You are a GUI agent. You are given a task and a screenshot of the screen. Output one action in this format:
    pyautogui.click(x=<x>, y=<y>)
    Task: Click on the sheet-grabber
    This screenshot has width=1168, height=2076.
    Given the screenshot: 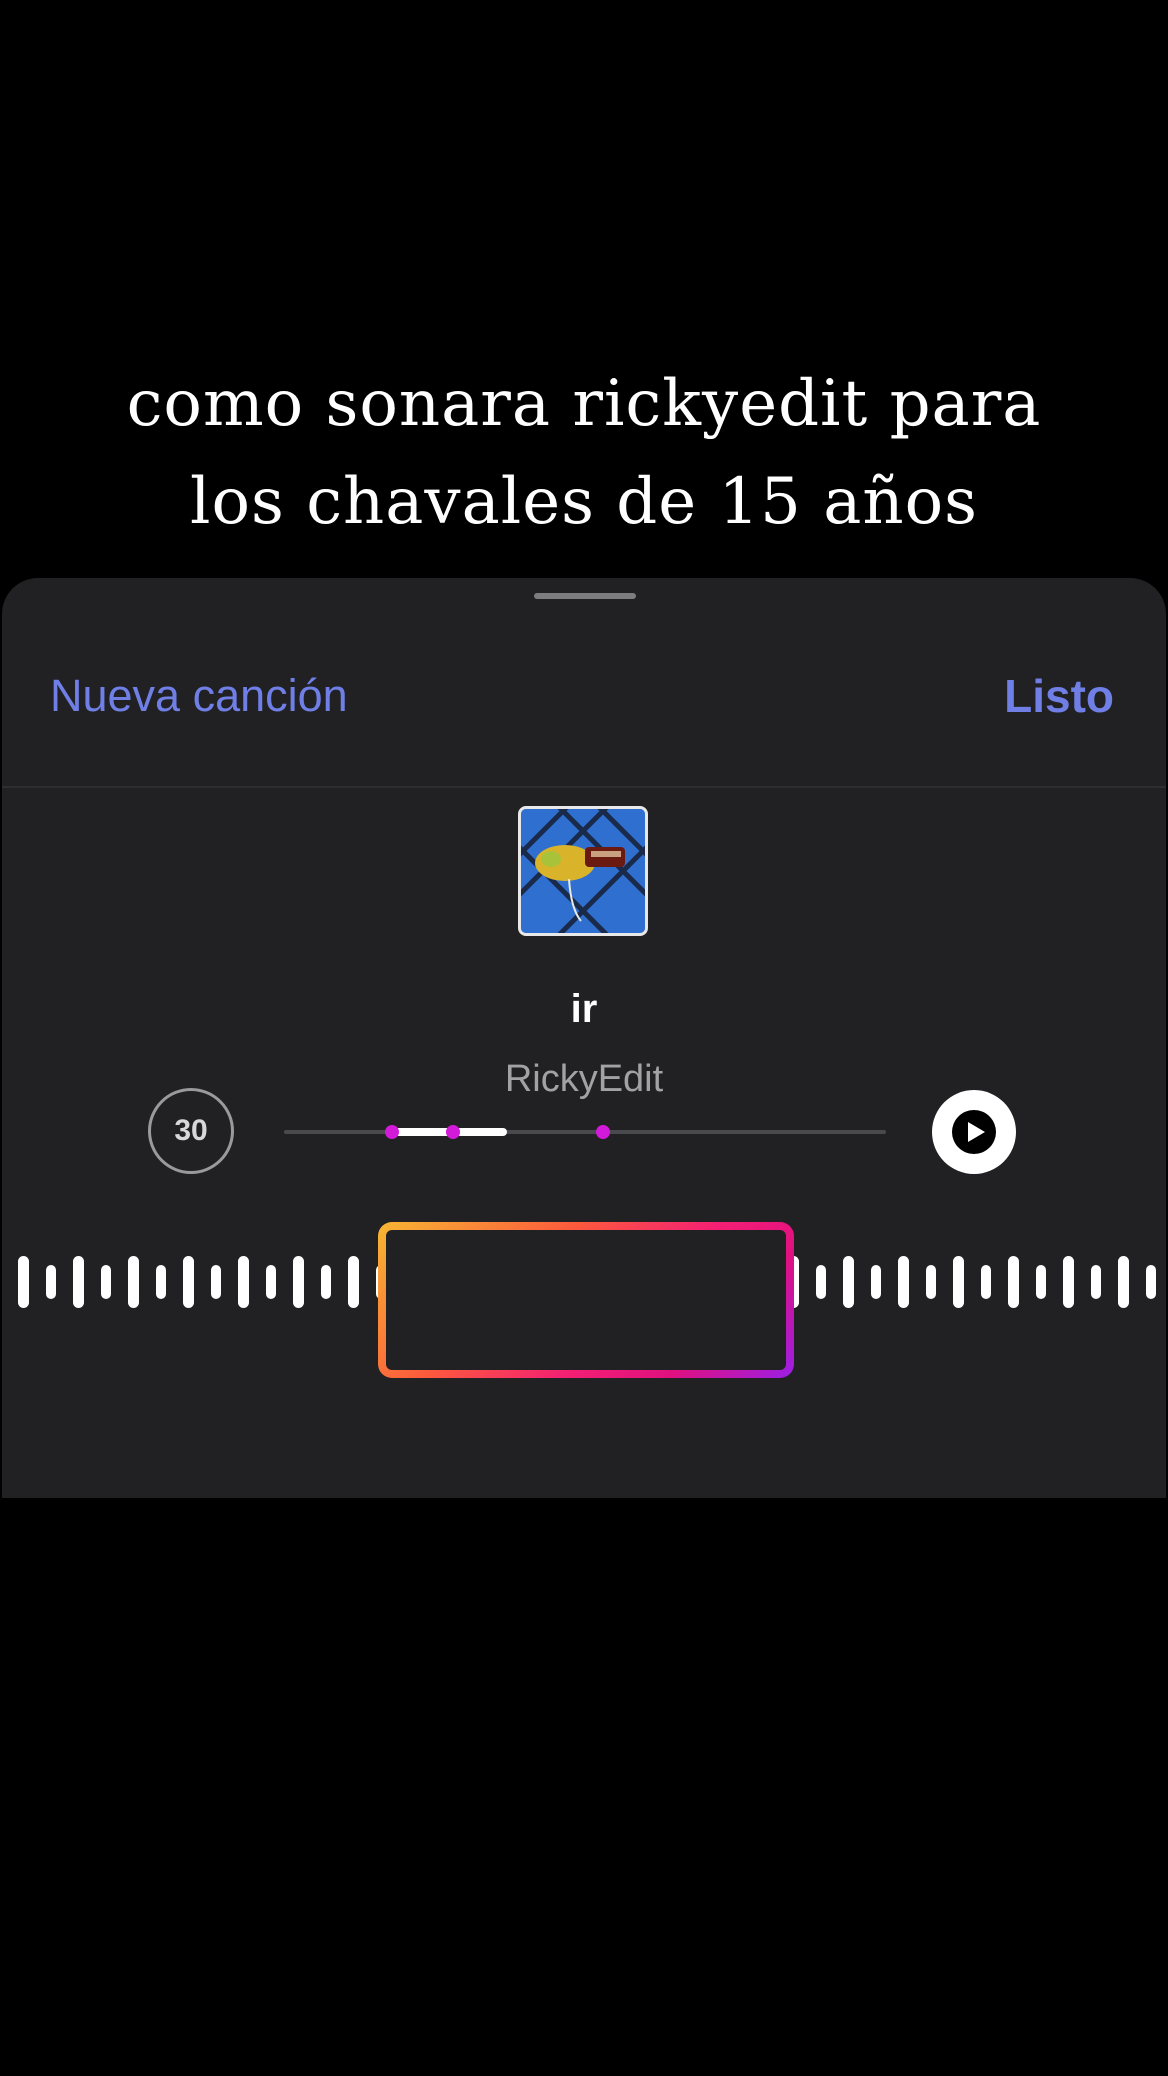 What is the action you would take?
    pyautogui.click(x=585, y=596)
    